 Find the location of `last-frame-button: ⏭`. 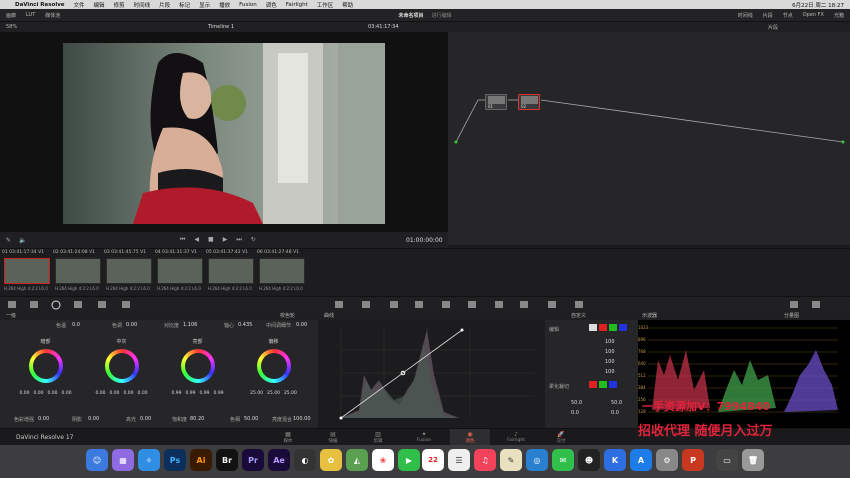

last-frame-button: ⏭ is located at coordinates (238, 240).